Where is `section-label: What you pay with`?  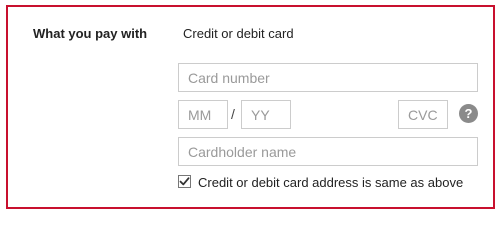
section-label: What you pay with is located at coordinates (90, 33).